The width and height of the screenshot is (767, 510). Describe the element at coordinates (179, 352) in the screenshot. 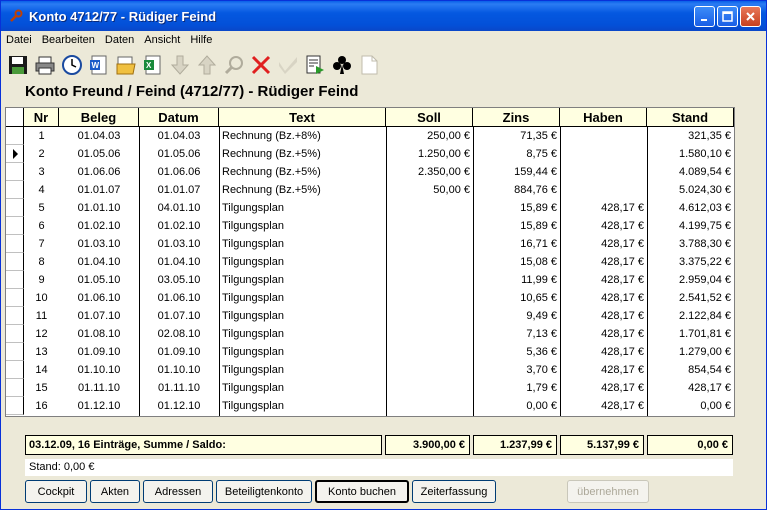

I see `cell-datum: 01.09.10` at that location.